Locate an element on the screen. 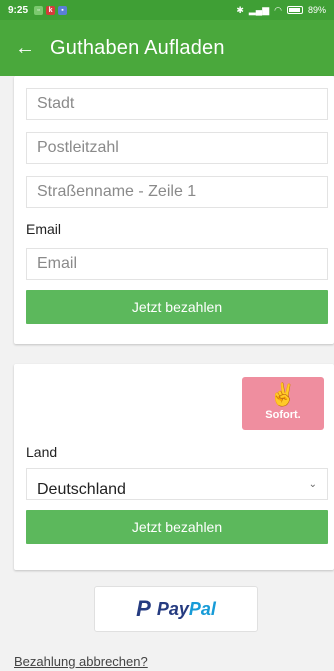  street-field: Straßenname - Zeile 1 is located at coordinates (177, 192).